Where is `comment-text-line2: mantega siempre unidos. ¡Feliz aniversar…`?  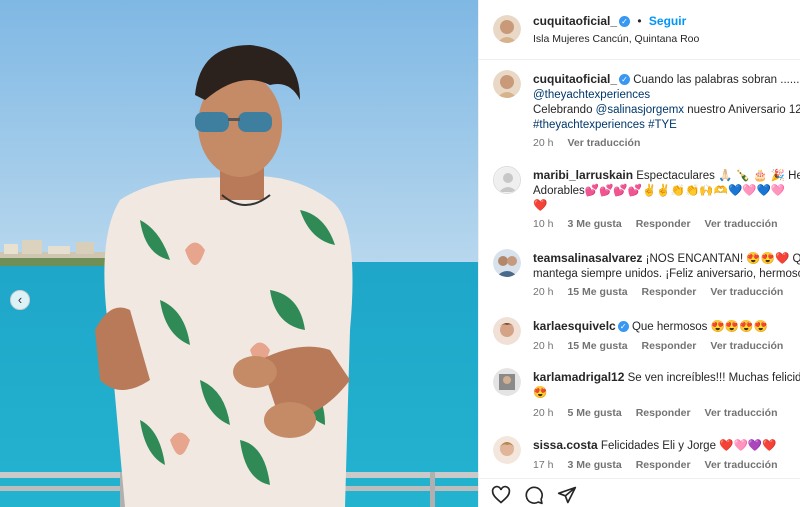 comment-text-line2: mantega siempre unidos. ¡Feliz aniversar… is located at coordinates (666, 274).